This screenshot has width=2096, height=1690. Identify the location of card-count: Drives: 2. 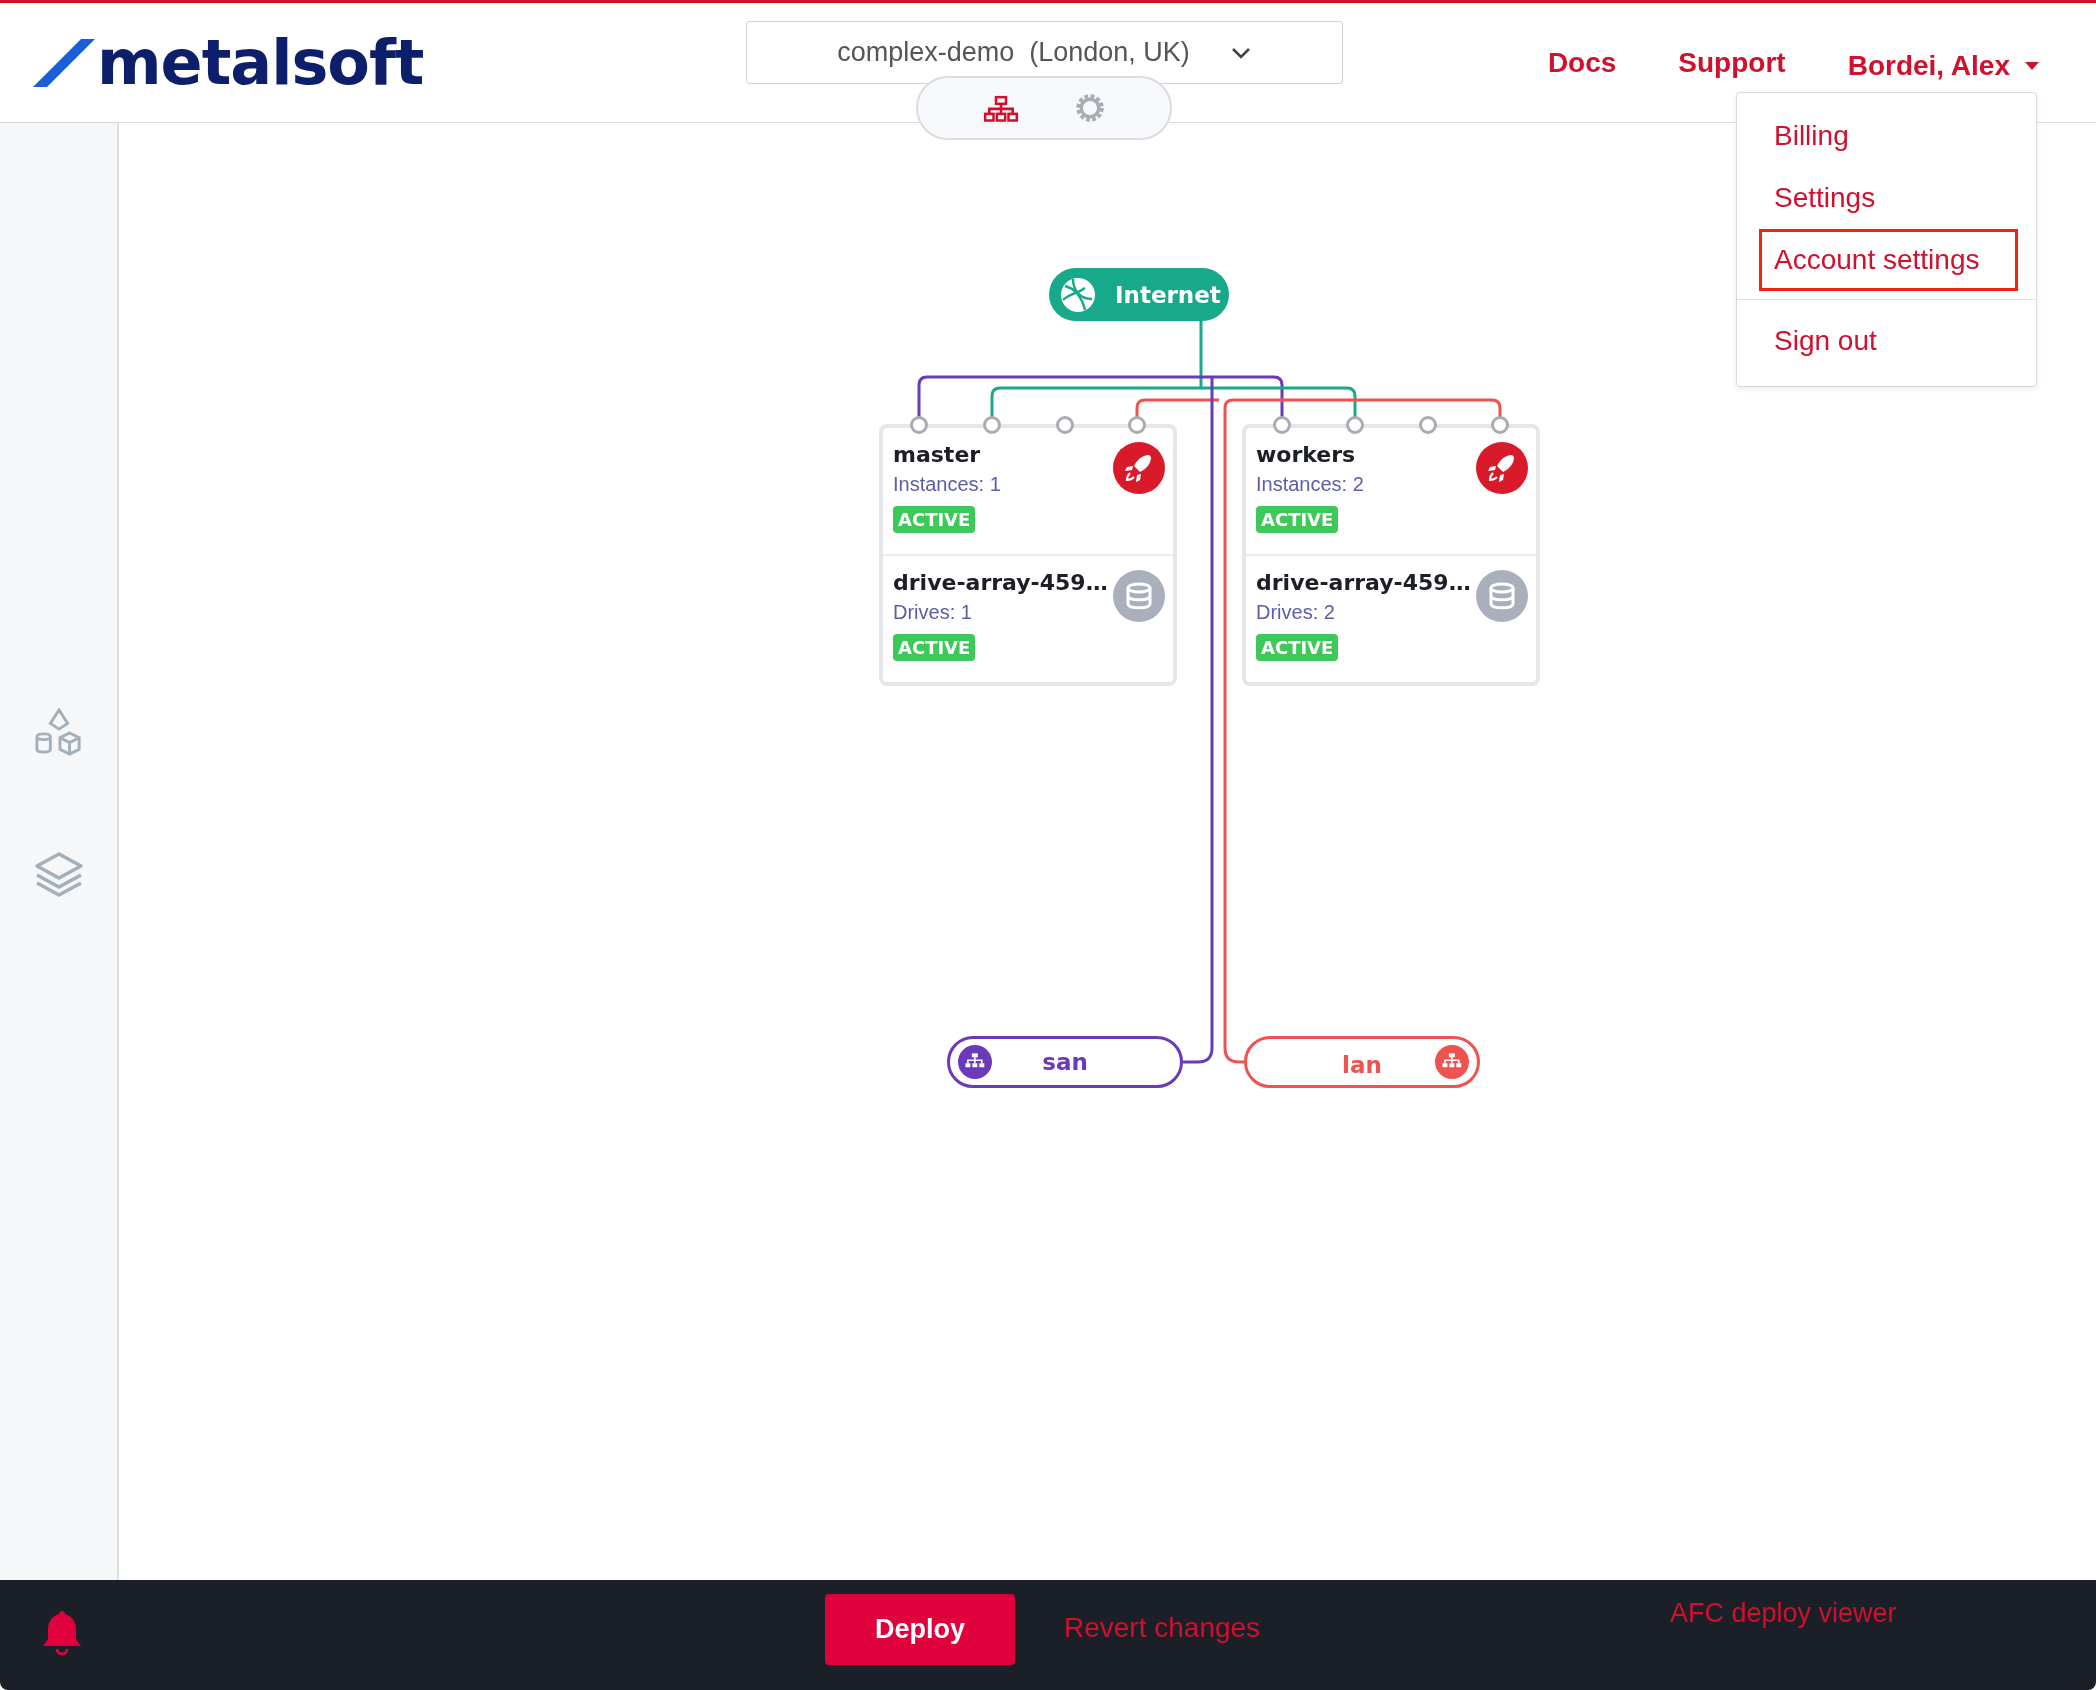
(1296, 612).